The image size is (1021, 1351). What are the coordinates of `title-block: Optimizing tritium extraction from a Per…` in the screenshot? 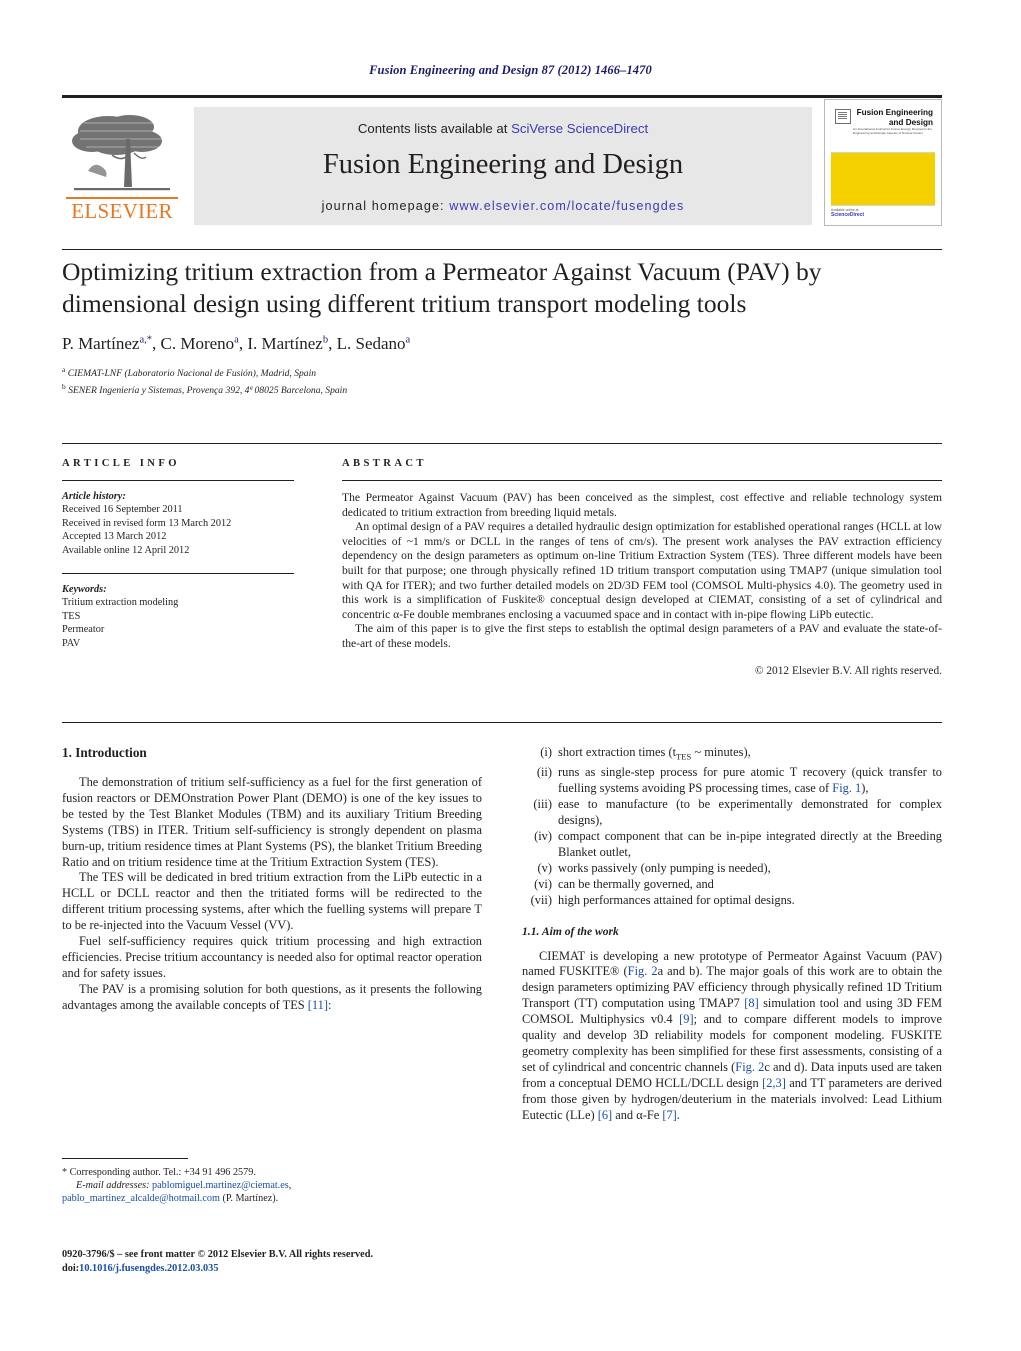 It's located at (502, 327).